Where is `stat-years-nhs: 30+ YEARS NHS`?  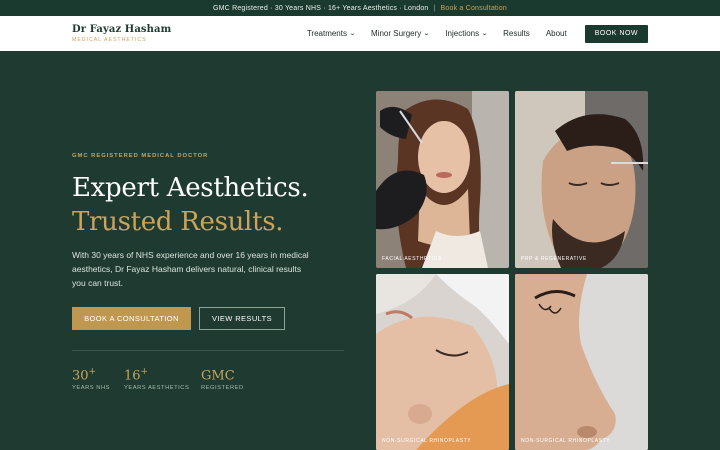 stat-years-nhs: 30+ YEARS NHS is located at coordinates (91, 379).